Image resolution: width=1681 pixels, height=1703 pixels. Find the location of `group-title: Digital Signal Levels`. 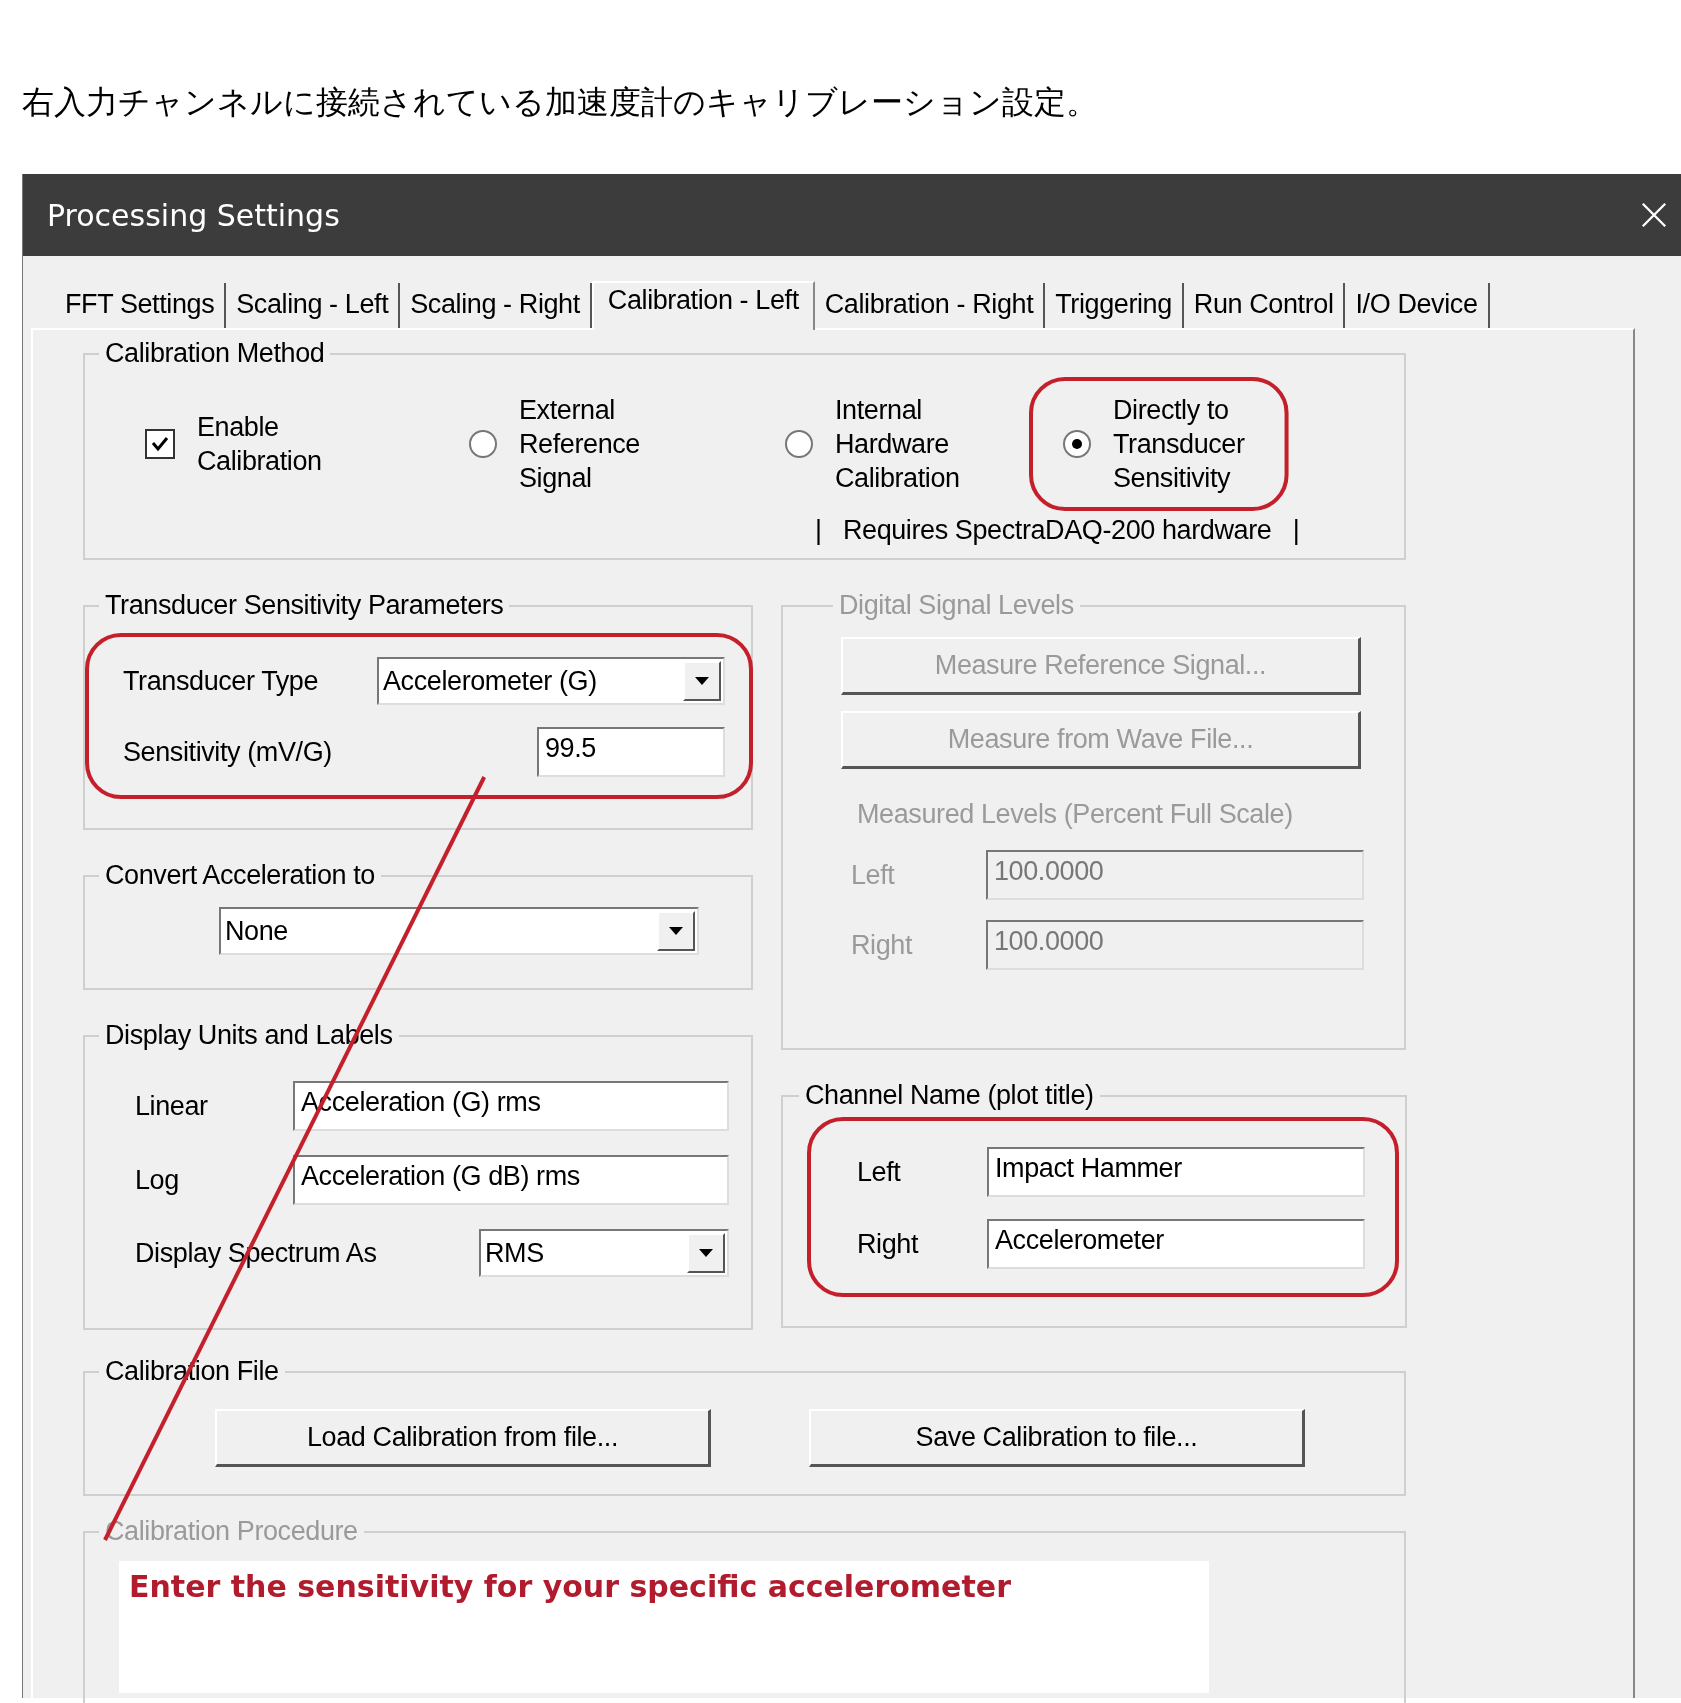

group-title: Digital Signal Levels is located at coordinates (956, 605).